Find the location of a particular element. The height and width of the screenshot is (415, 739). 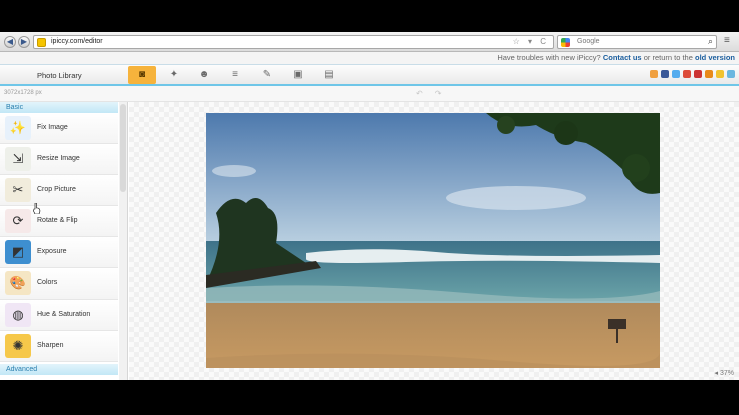

blog-icon is located at coordinates (709, 74).